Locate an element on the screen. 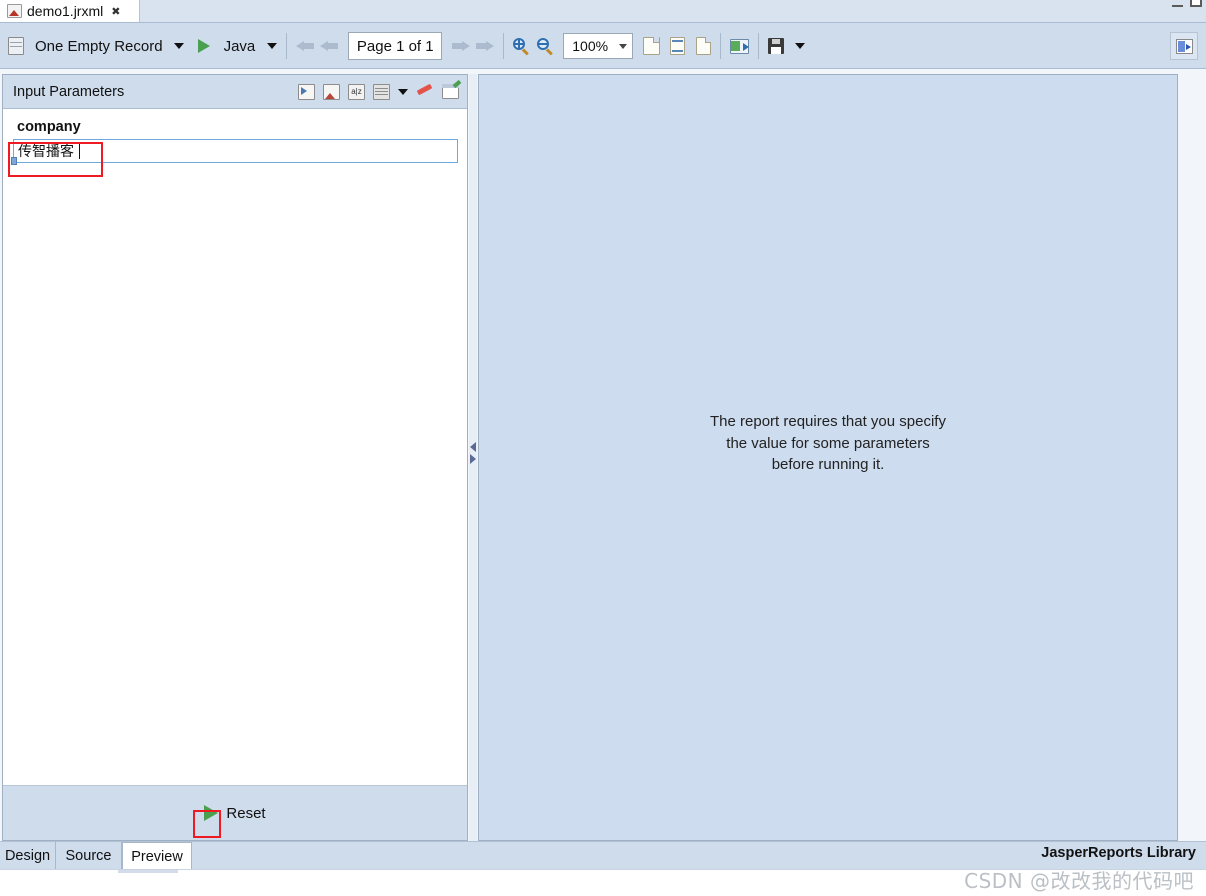 This screenshot has height=896, width=1206. editor-tab-demo1-jrxml: demo1.jrxml ✖ is located at coordinates (70, 11).